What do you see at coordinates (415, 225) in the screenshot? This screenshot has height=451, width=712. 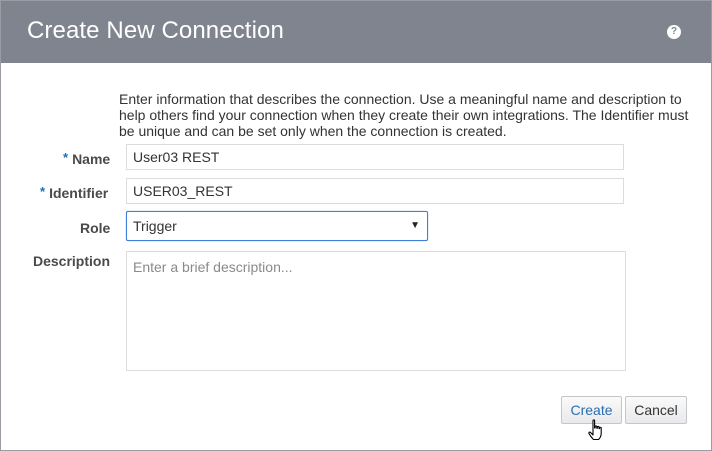 I see `chevron-down-icon: ▼` at bounding box center [415, 225].